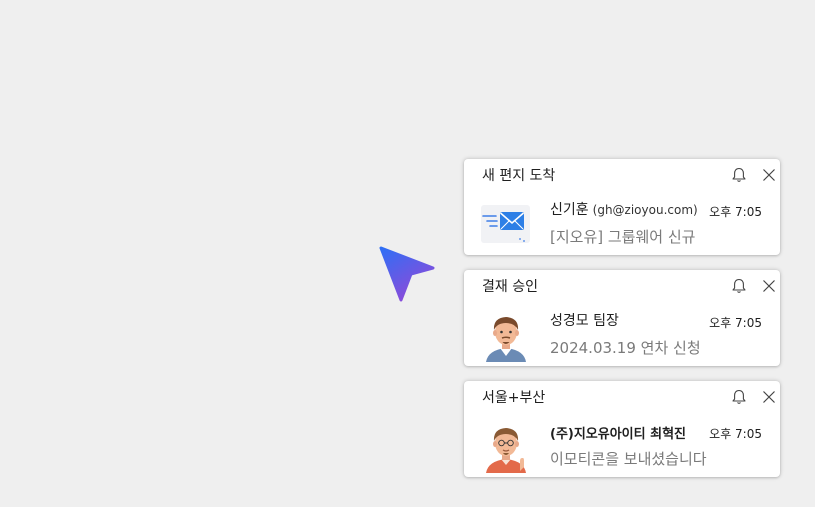 Image resolution: width=815 pixels, height=507 pixels. What do you see at coordinates (625, 348) in the screenshot?
I see `notification-preview: 2024.03.19 연차 신청` at bounding box center [625, 348].